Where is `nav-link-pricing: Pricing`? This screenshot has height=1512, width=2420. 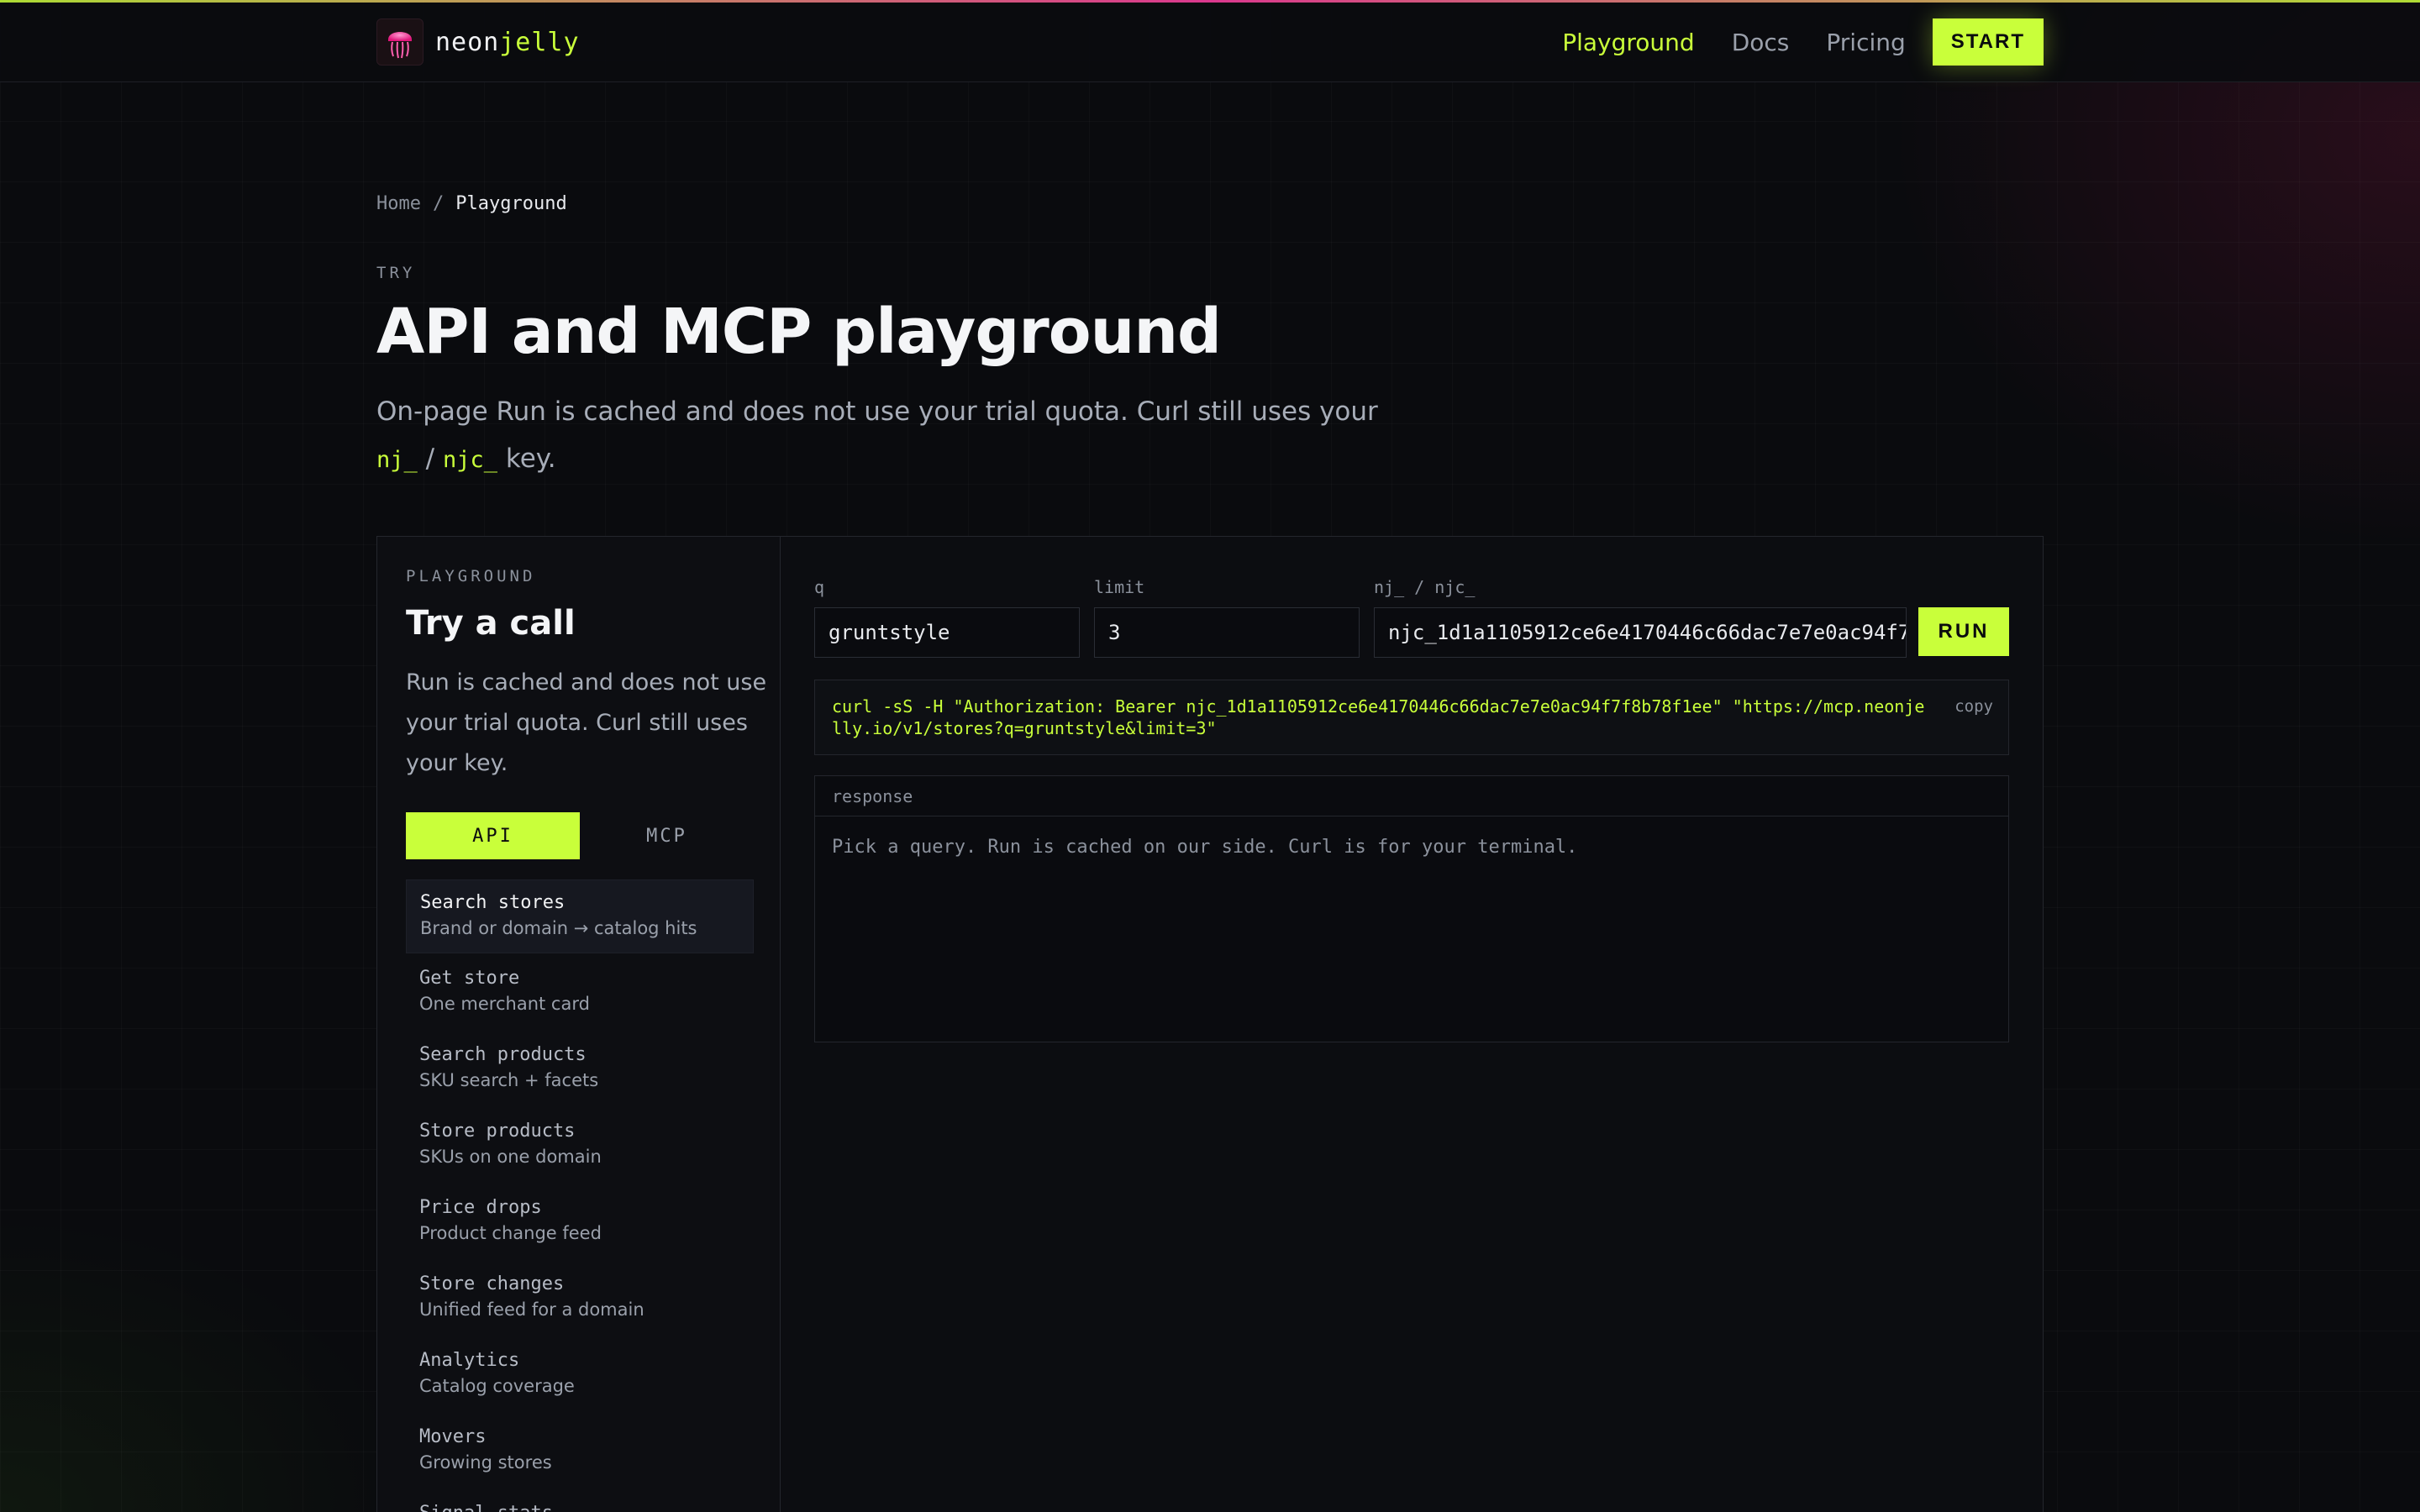 nav-link-pricing: Pricing is located at coordinates (1865, 42).